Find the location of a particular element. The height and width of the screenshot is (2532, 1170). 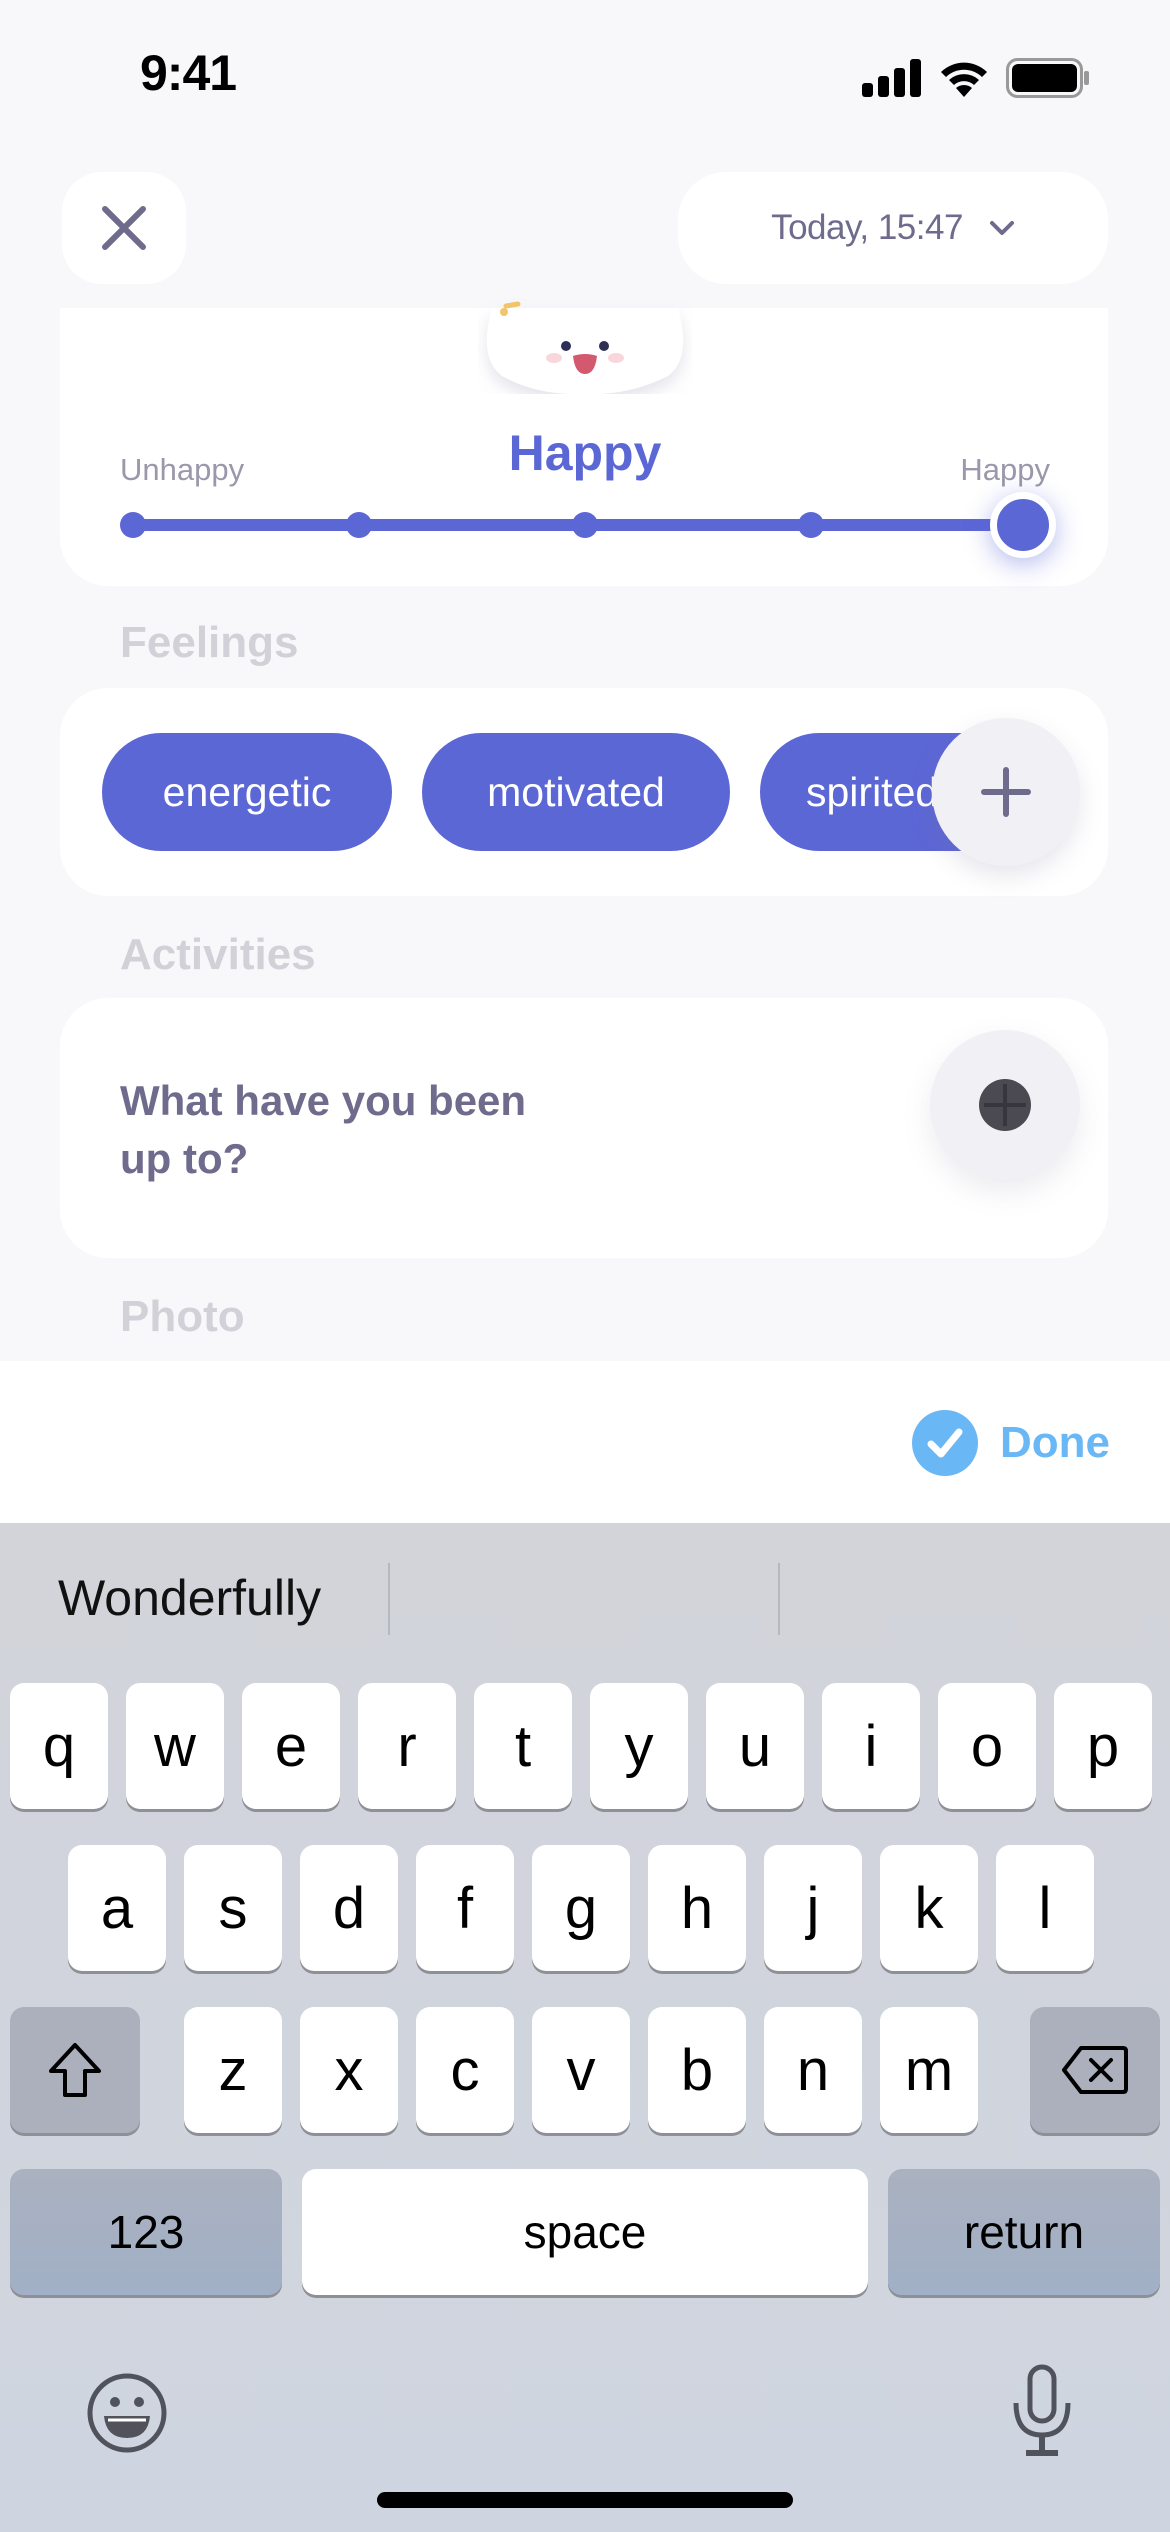

slider-max-label: Happy is located at coordinates (1005, 469).